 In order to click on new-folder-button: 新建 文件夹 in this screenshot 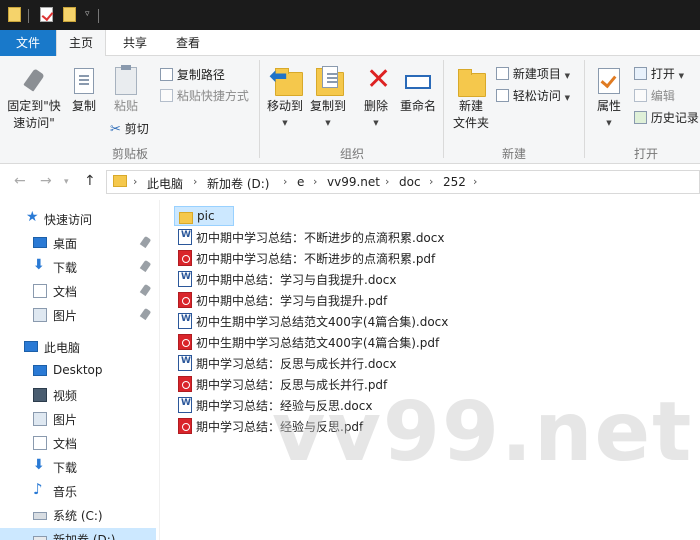, I will do `click(471, 98)`.